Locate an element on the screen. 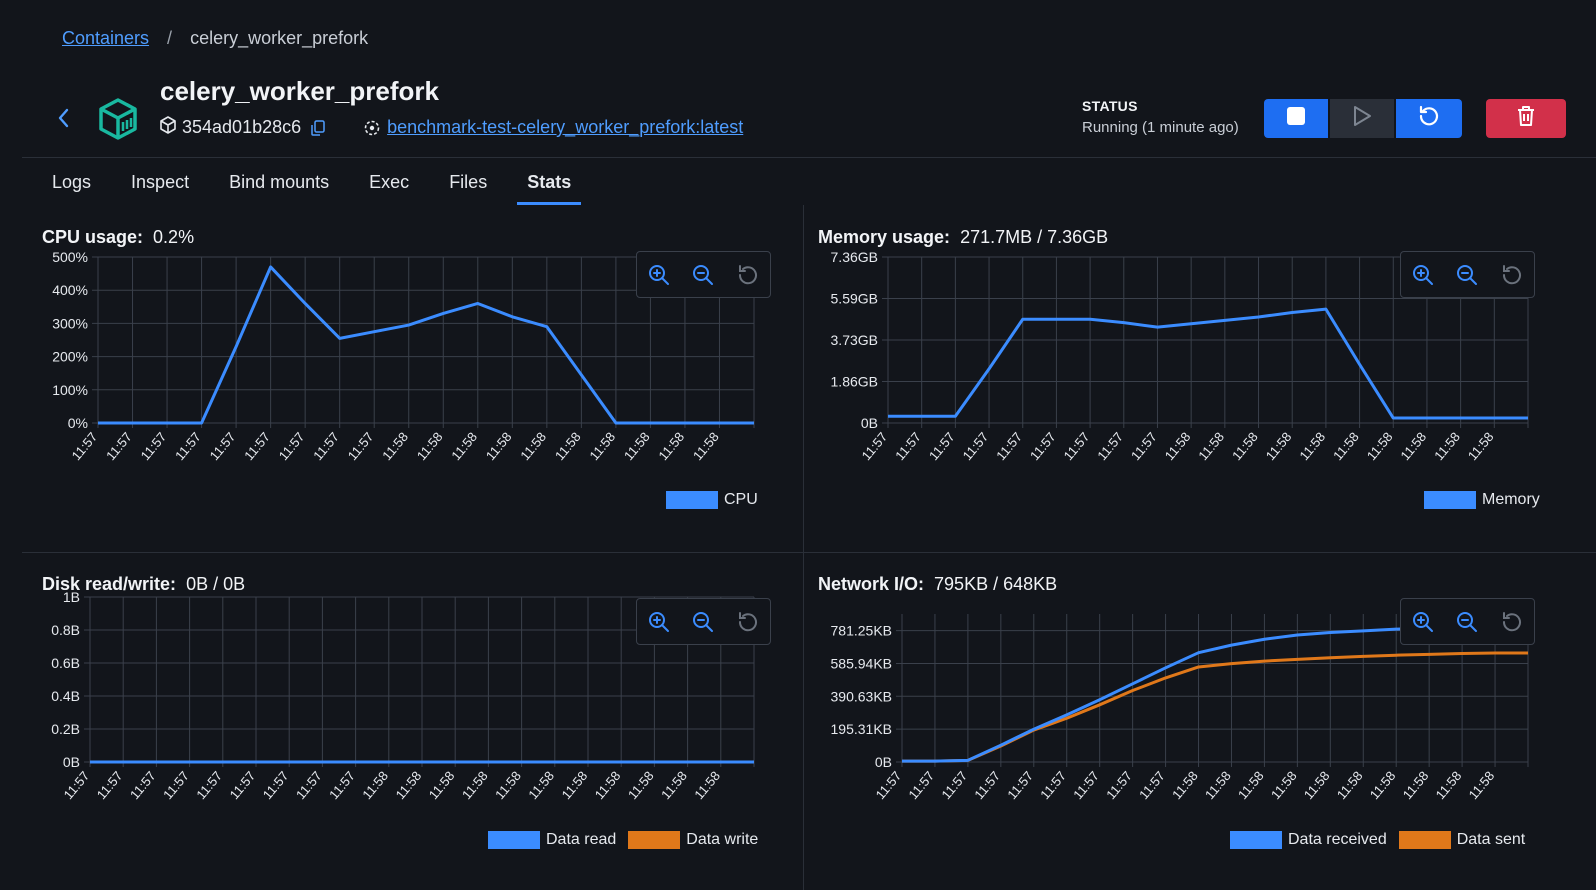  y-tick-label: 0% is located at coordinates (78, 423).